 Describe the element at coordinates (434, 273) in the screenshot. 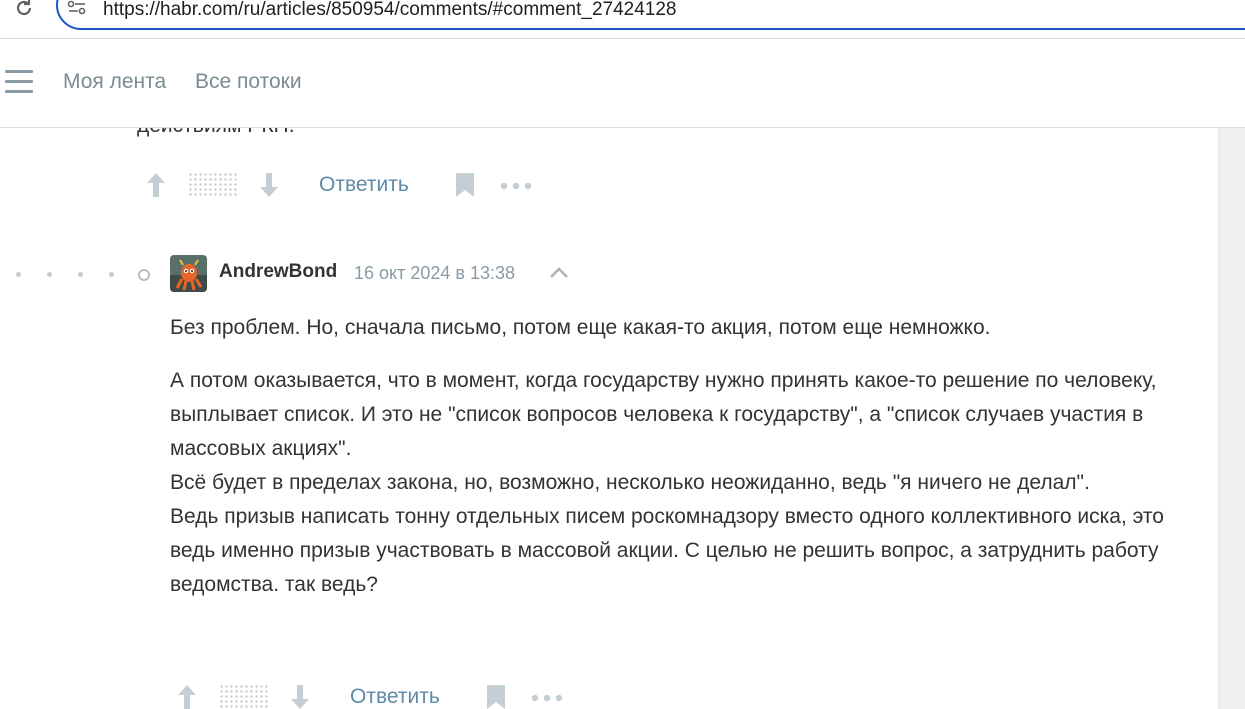

I see `comment-timestamp: 16 окт 2024 в 13:38` at that location.